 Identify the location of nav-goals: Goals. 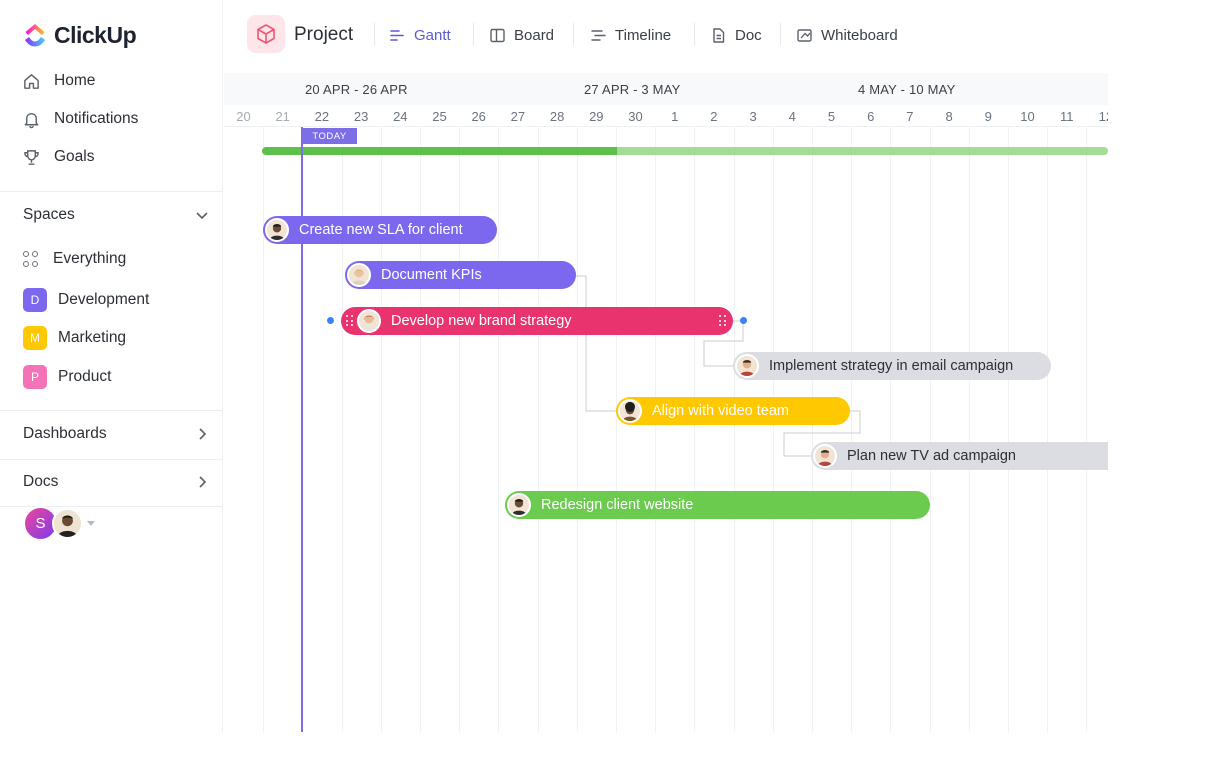
(58, 157).